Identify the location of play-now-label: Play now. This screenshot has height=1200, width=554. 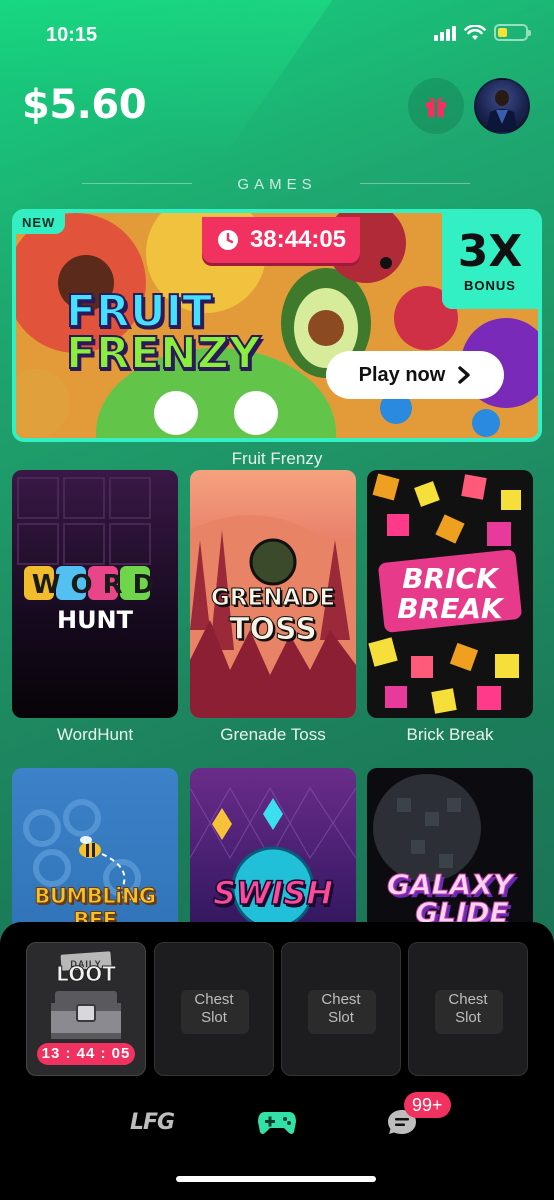
(402, 374).